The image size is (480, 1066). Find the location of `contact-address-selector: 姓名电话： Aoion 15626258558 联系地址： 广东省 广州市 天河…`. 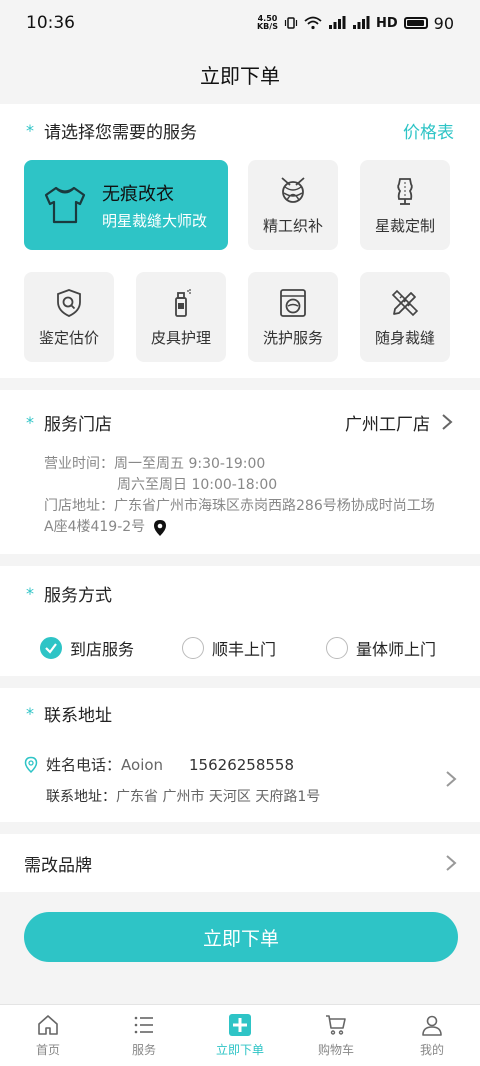

contact-address-selector: 姓名电话： Aoion 15626258558 联系地址： 广东省 广州市 天河… is located at coordinates (240, 781).